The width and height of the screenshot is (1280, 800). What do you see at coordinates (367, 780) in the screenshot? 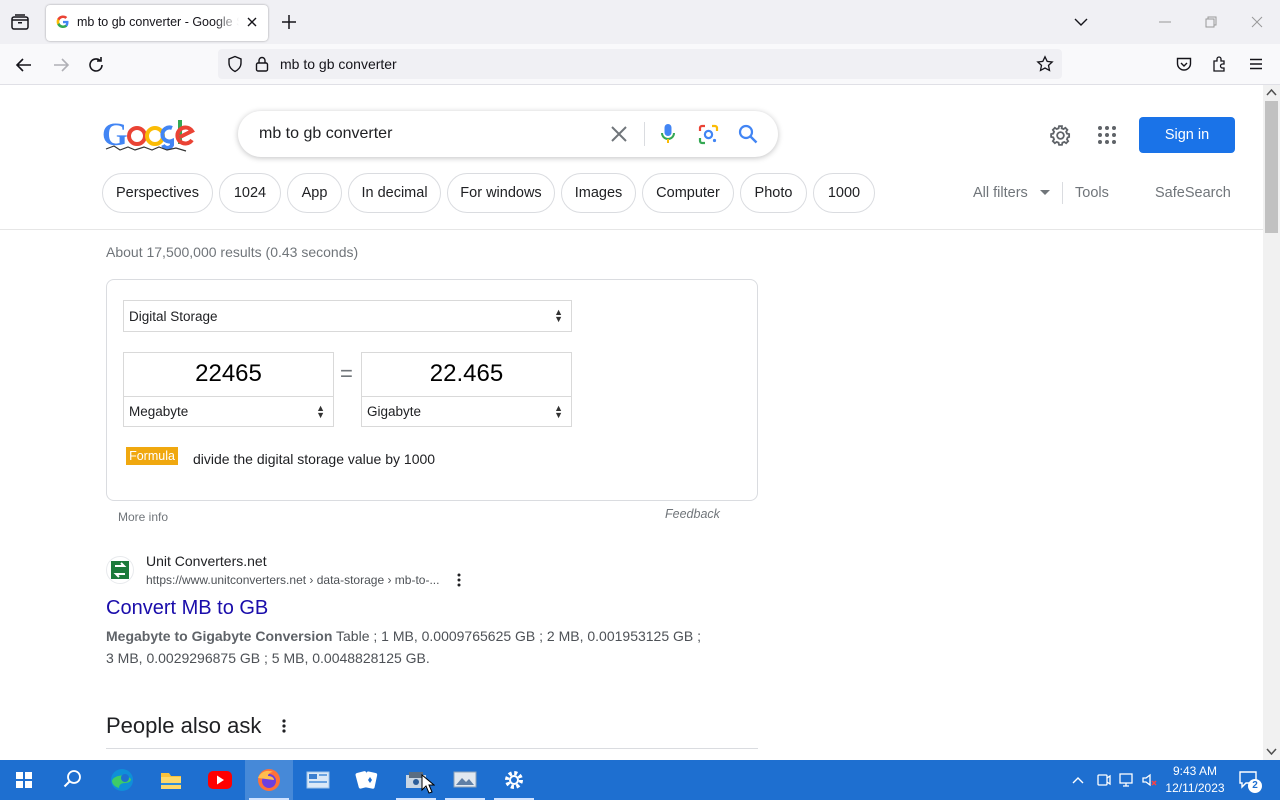
I see `solitaire-cards-icon` at bounding box center [367, 780].